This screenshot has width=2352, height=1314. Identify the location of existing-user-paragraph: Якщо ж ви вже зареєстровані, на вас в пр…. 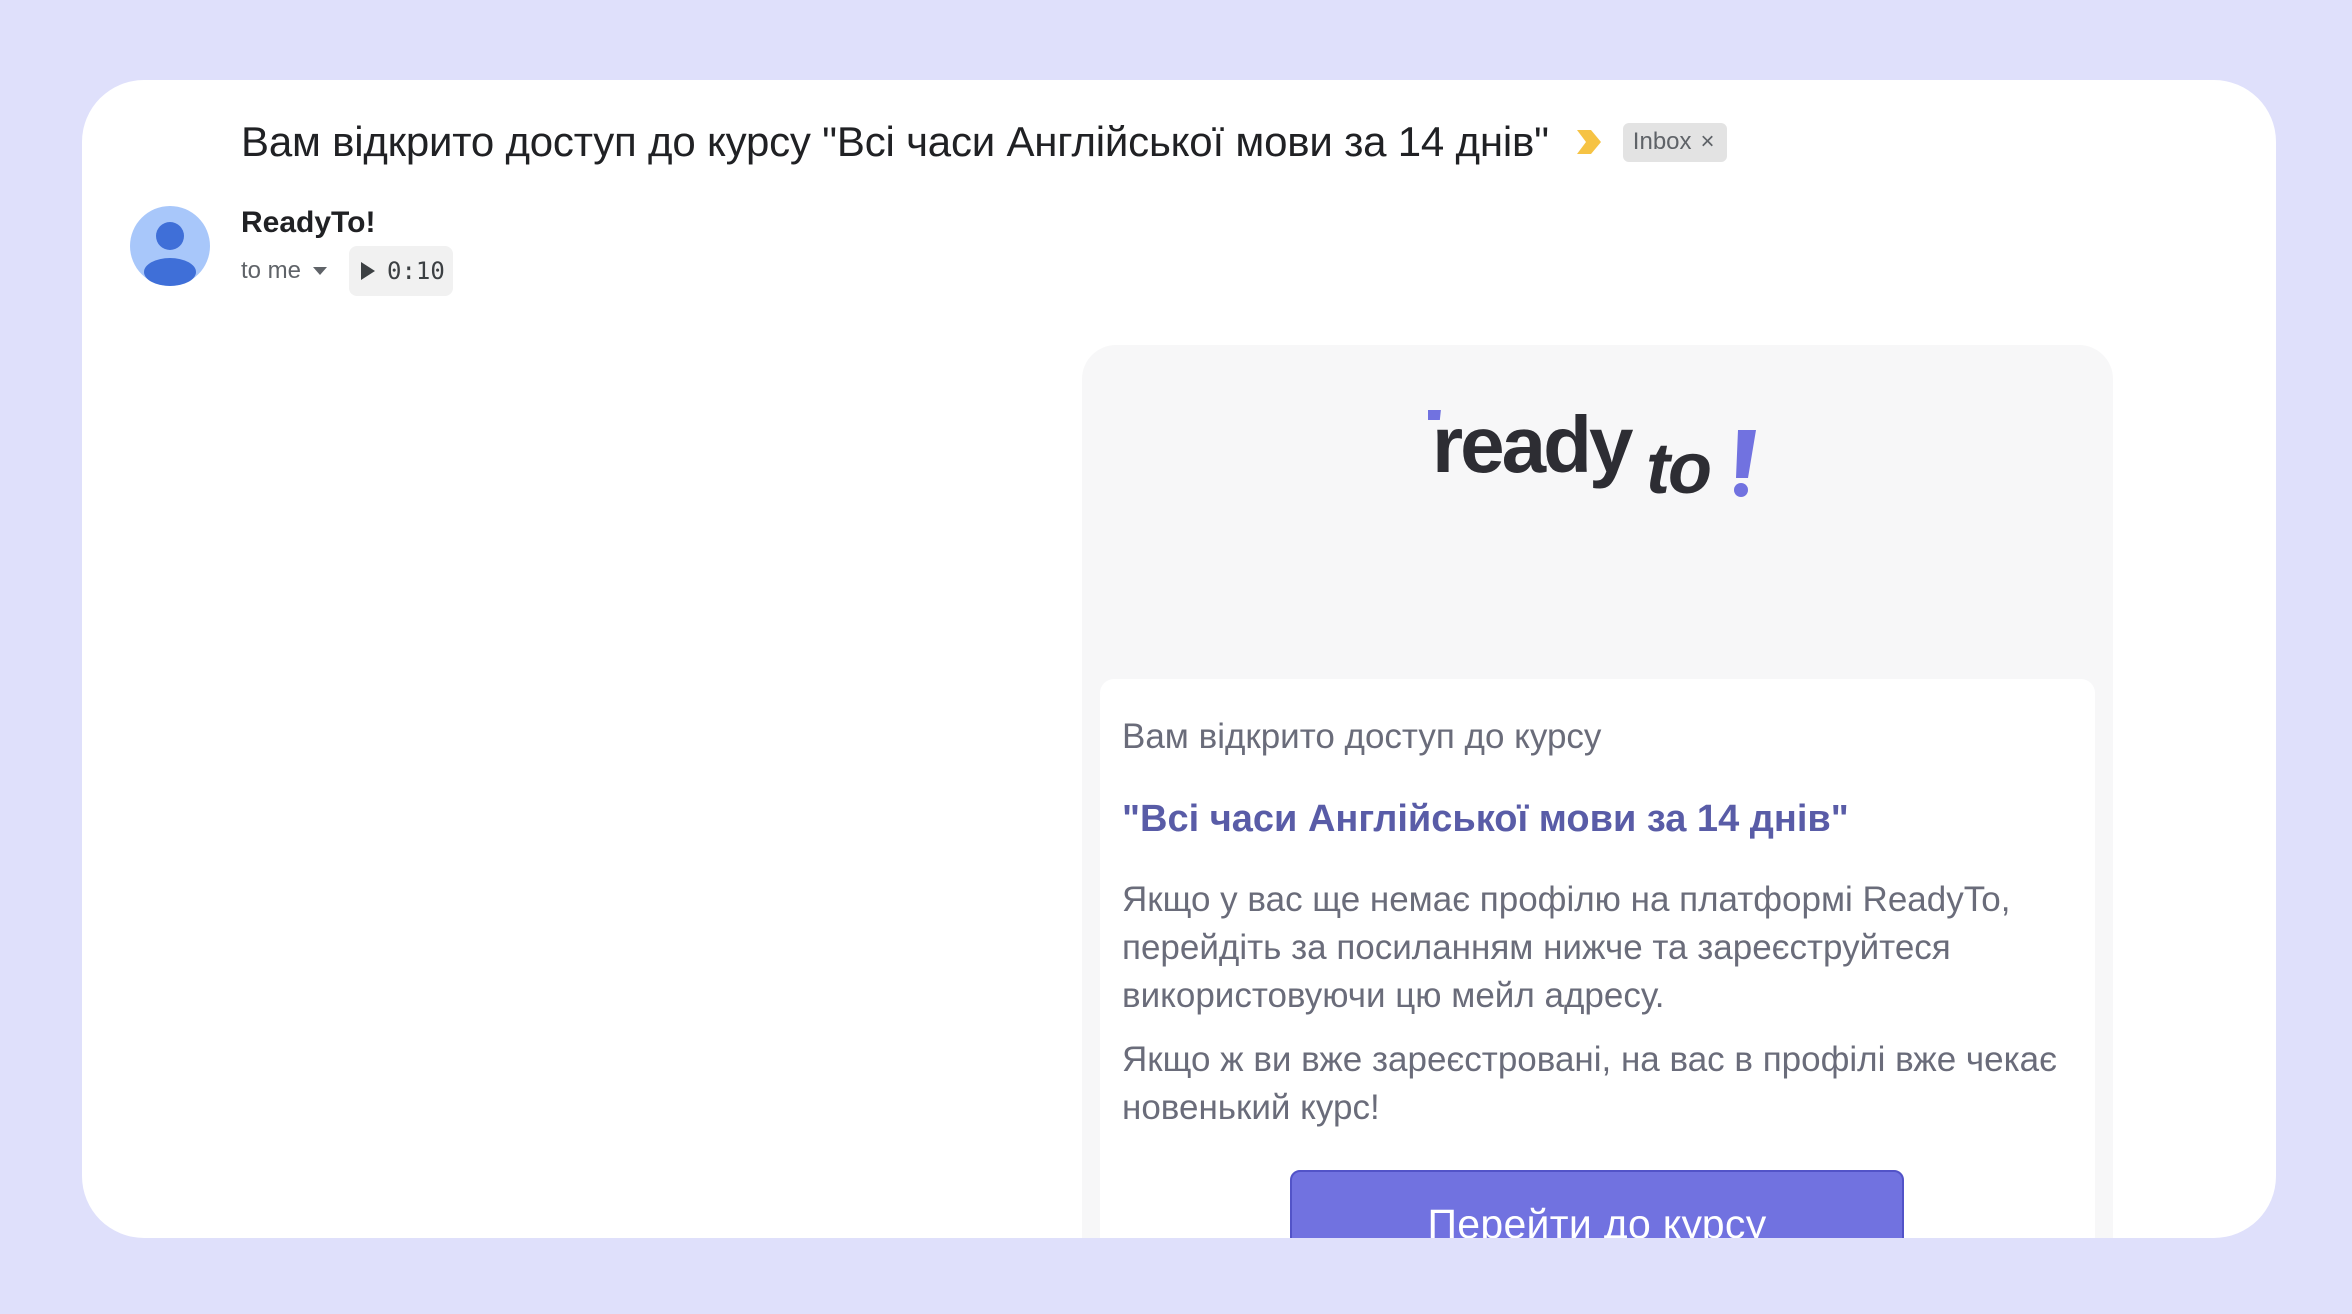
(1589, 1083).